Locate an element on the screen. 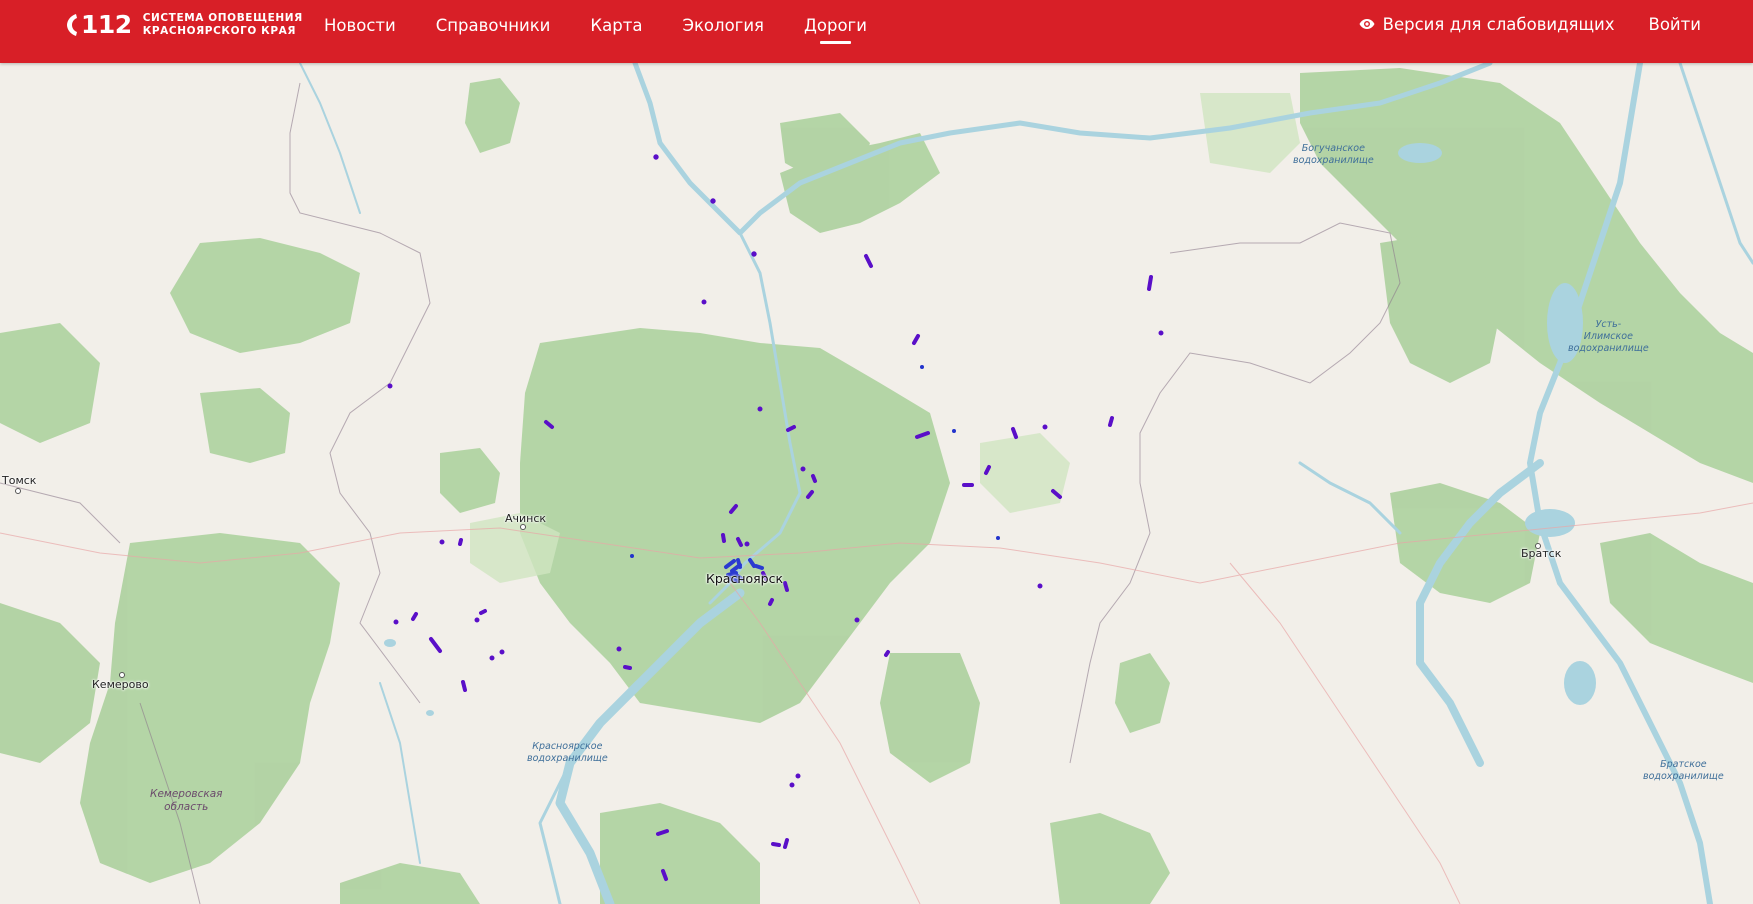 The height and width of the screenshot is (904, 1753). logo-text-line1: СИСТЕМА ОПОВЕЩЕНИЯ is located at coordinates (222, 18).